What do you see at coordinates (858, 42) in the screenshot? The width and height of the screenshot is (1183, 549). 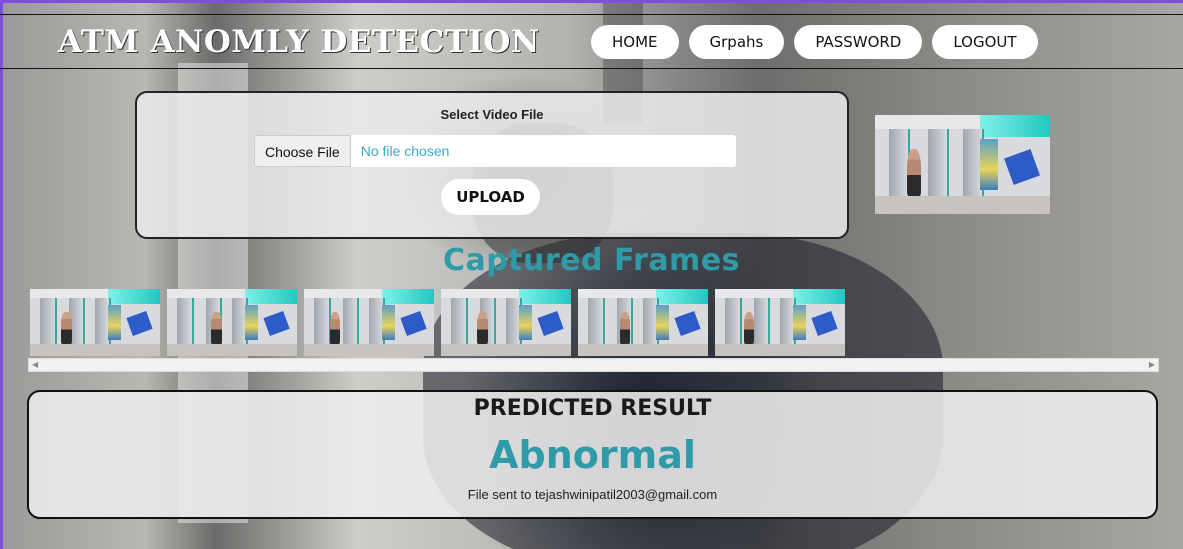 I see `nav-password-button: PASSWORD` at bounding box center [858, 42].